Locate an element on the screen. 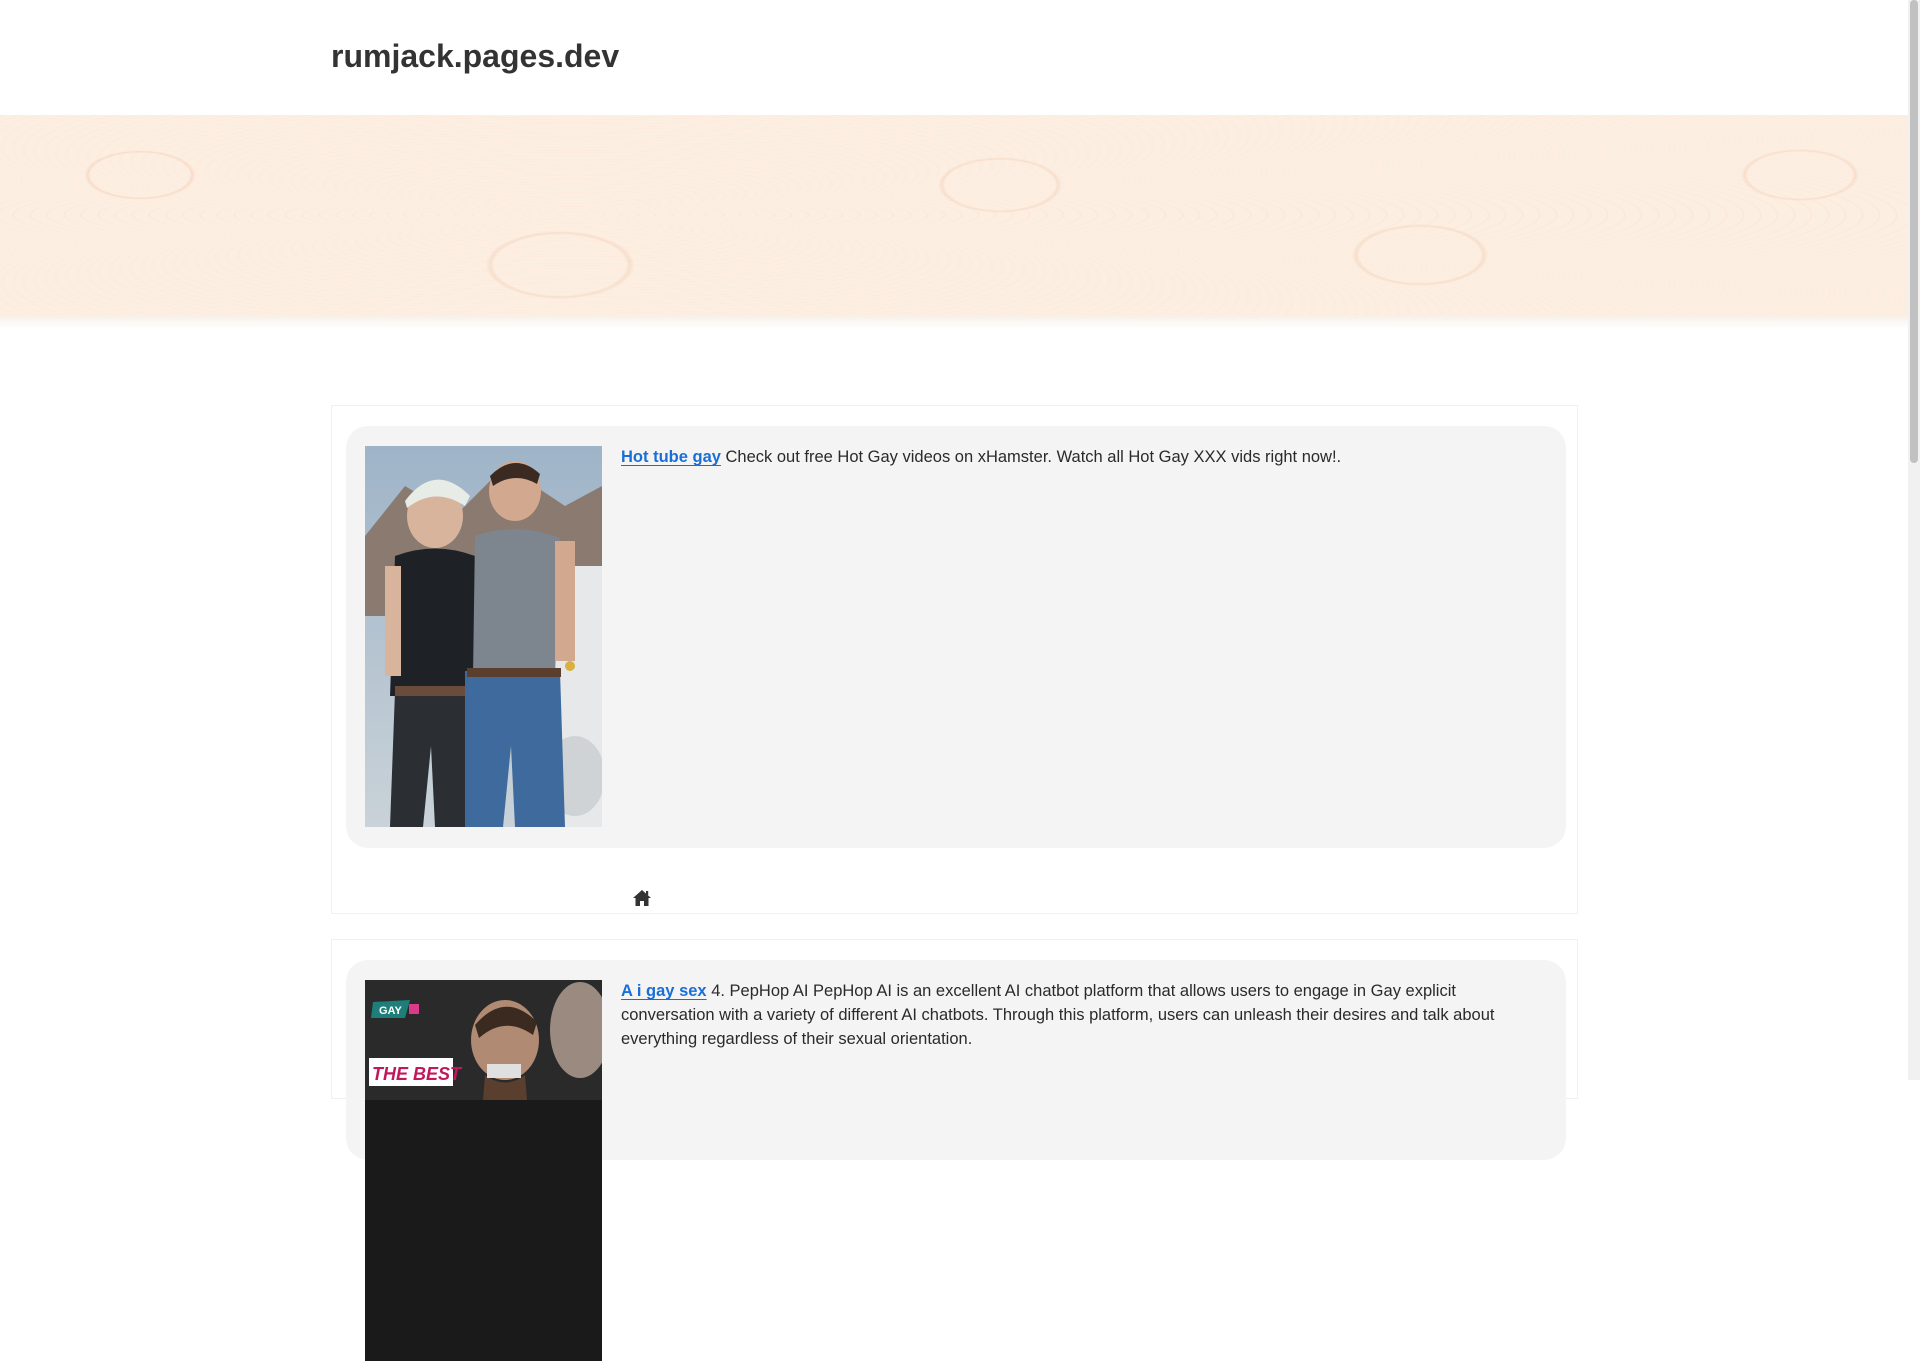  post-thumbnail: GAY THE BEST is located at coordinates (483, 1170).